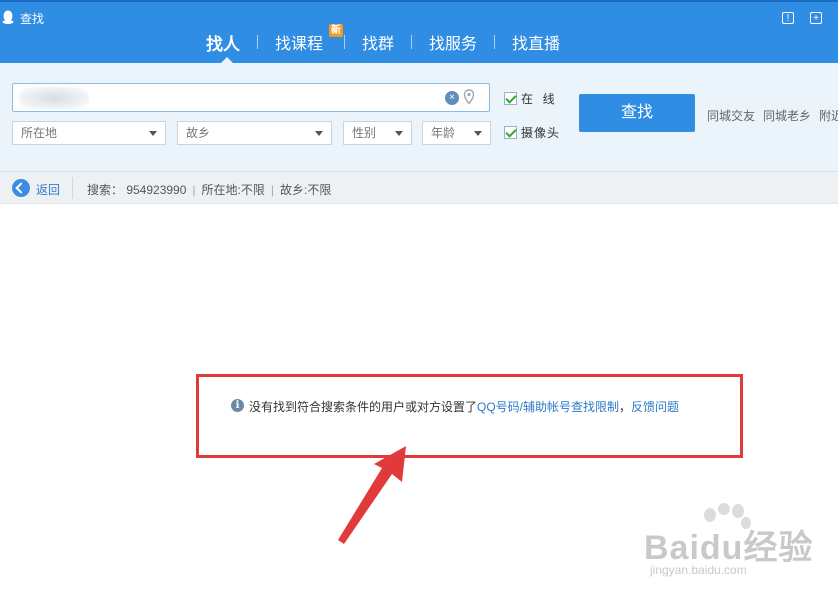 The width and height of the screenshot is (838, 596). Describe the element at coordinates (336, 30) in the screenshot. I see `new-badge: 新` at that location.